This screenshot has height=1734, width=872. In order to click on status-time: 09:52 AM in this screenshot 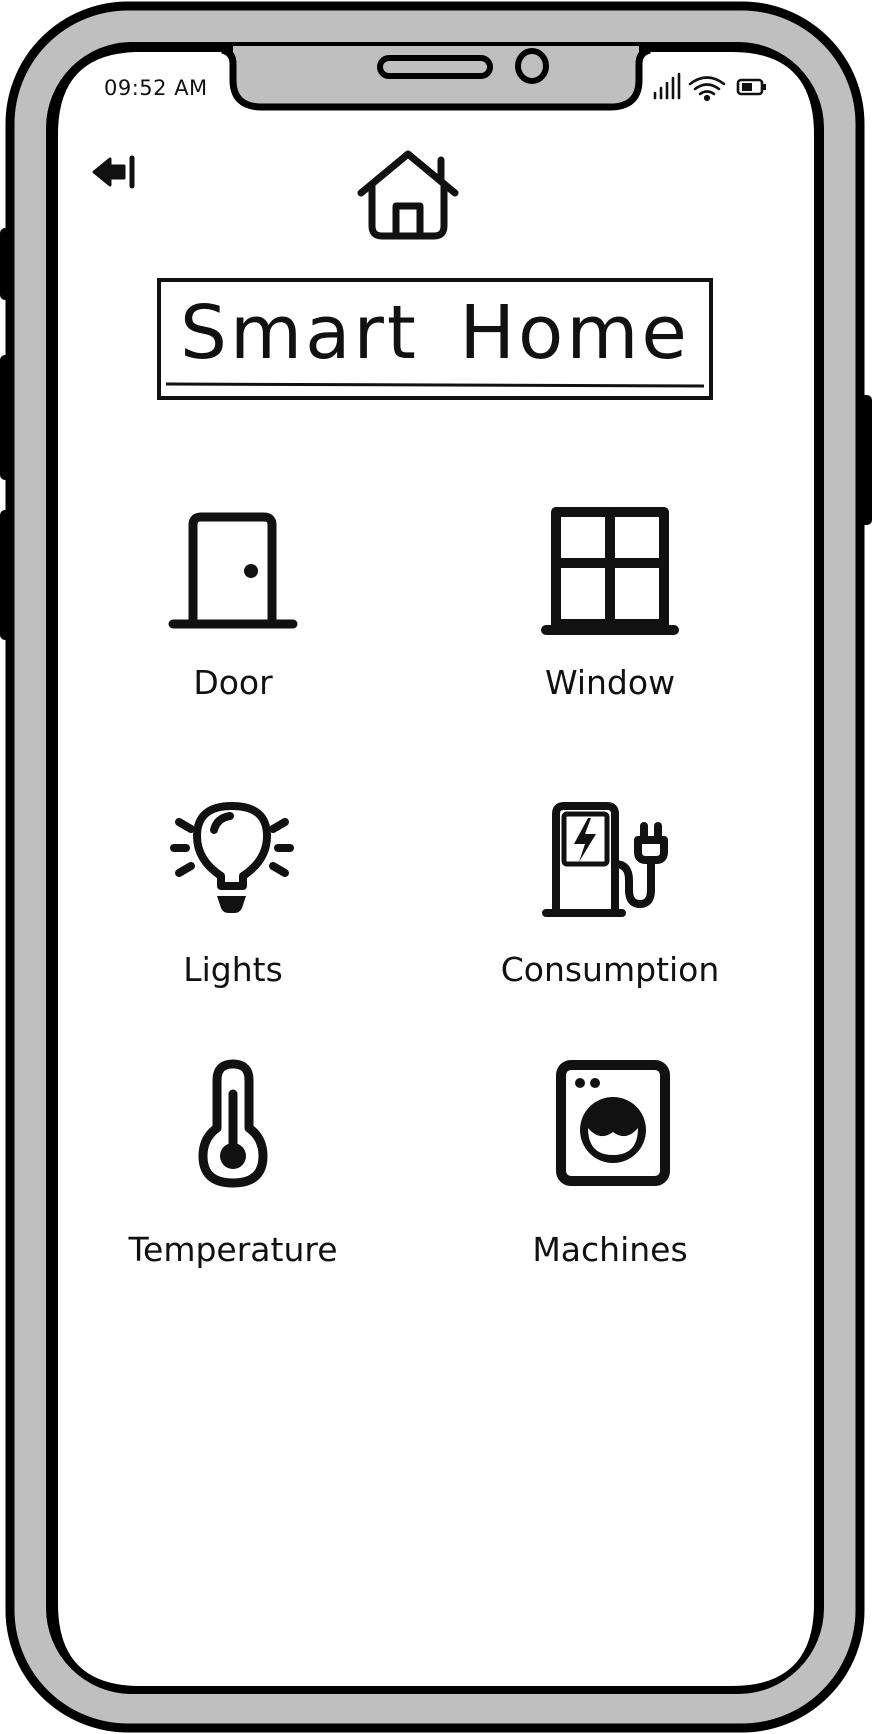, I will do `click(156, 88)`.